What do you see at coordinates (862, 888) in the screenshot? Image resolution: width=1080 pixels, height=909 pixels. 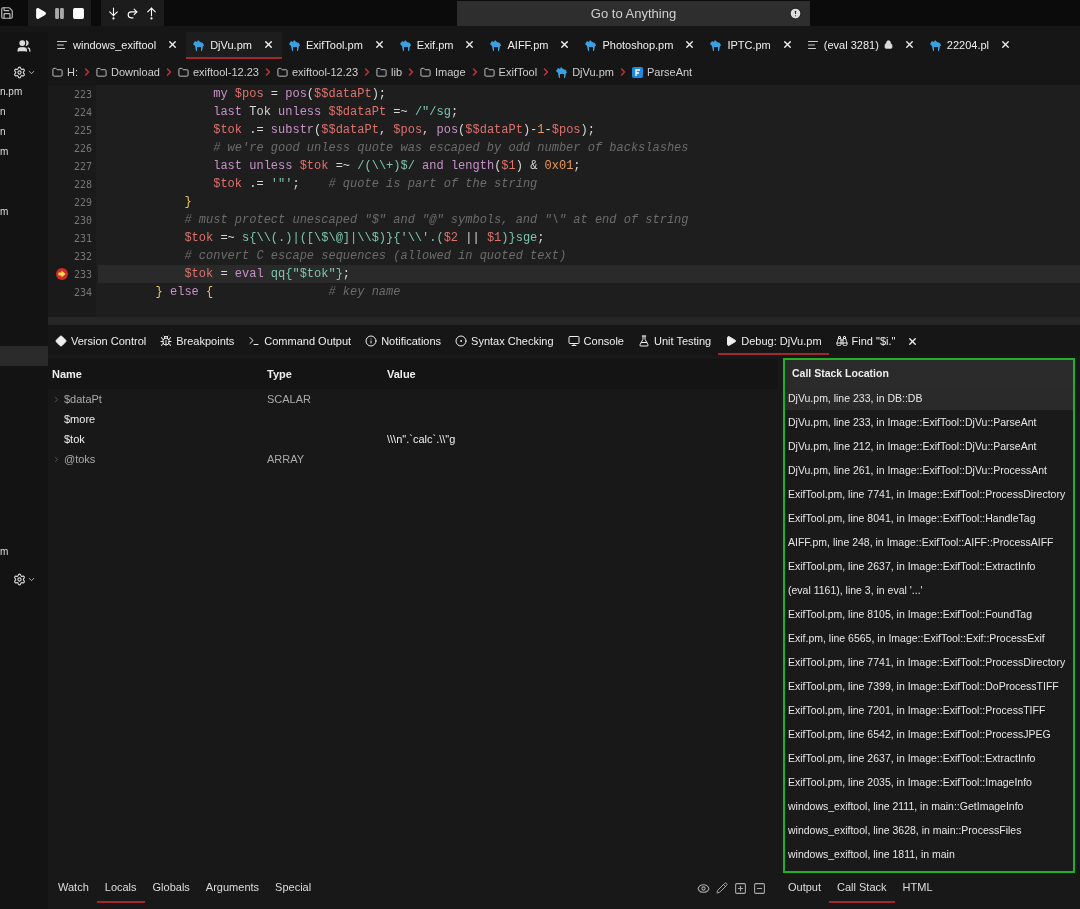 I see `bottom-tab: Call Stack` at bounding box center [862, 888].